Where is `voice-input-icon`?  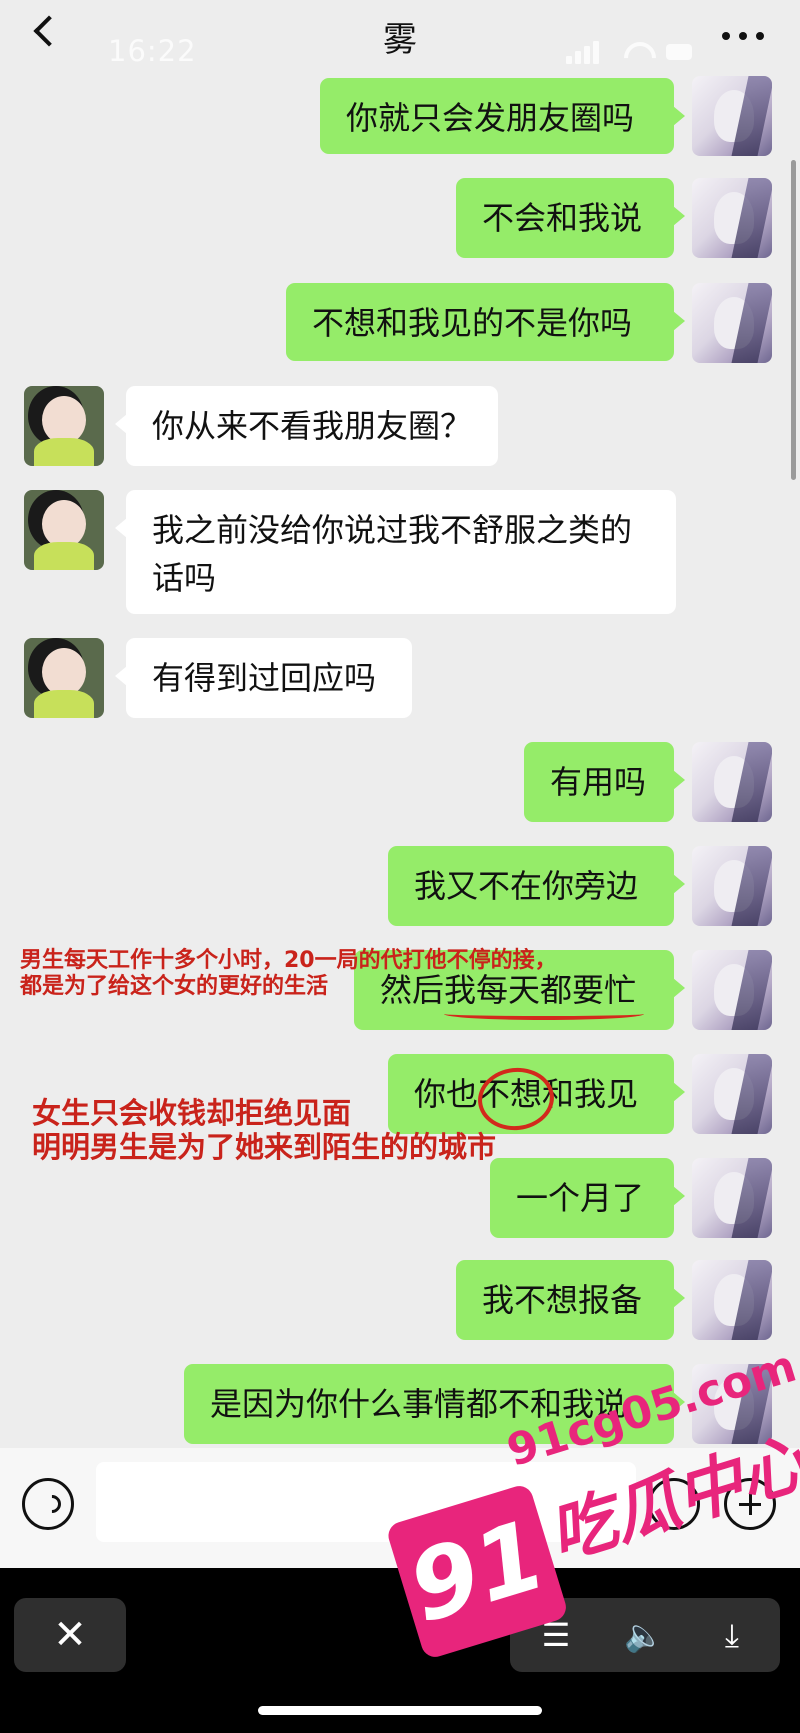 voice-input-icon is located at coordinates (48, 1504).